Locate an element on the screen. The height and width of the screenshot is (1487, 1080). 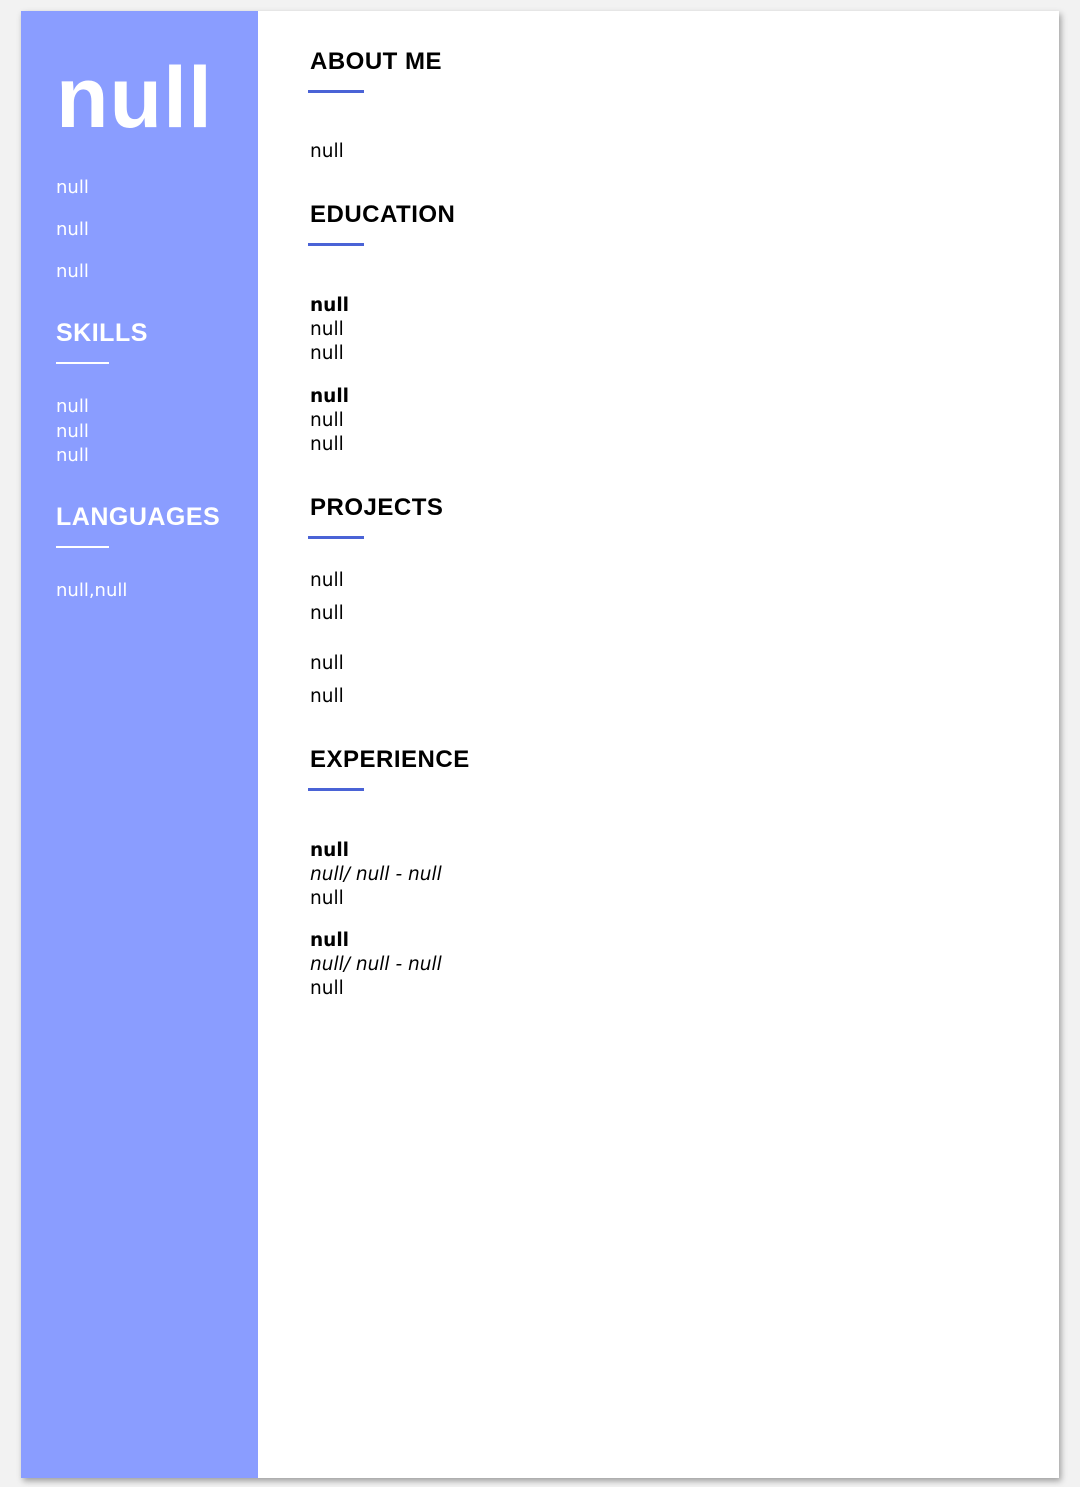
languages-list: null,null is located at coordinates (92, 590).